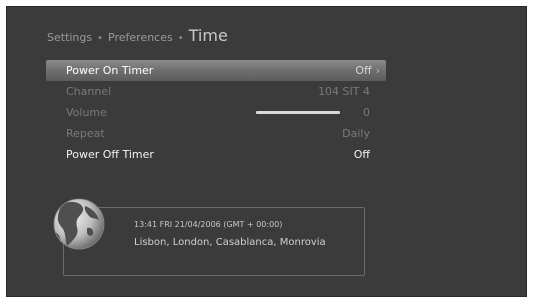 The height and width of the screenshot is (300, 534). I want to click on menu-item-channel: Channel 104 SIT 4, so click(216, 91).